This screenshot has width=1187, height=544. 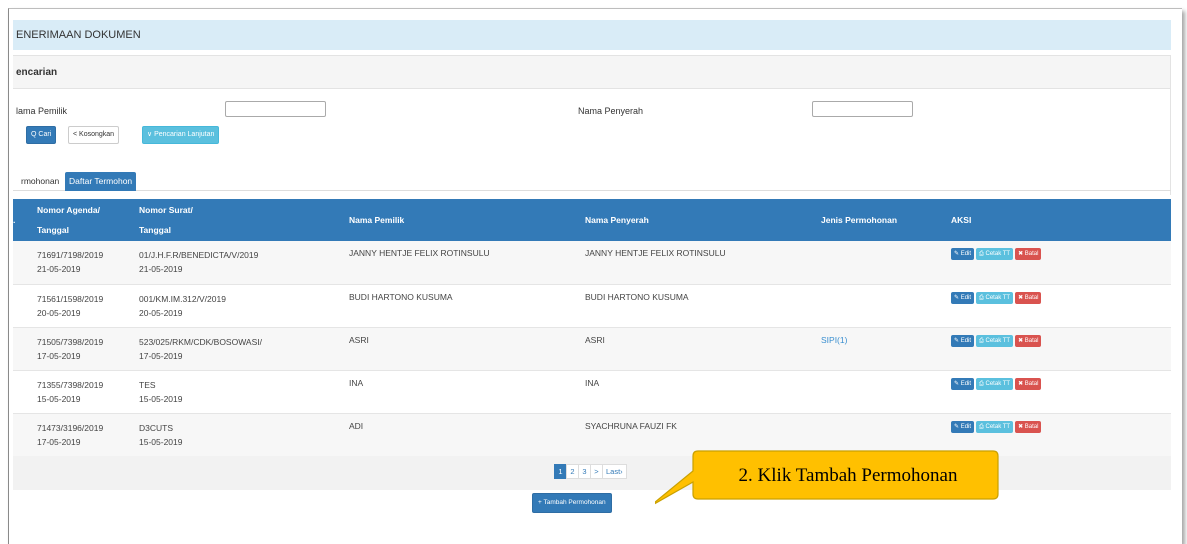 What do you see at coordinates (161, 312) in the screenshot?
I see `surat-date: 20-05-2019` at bounding box center [161, 312].